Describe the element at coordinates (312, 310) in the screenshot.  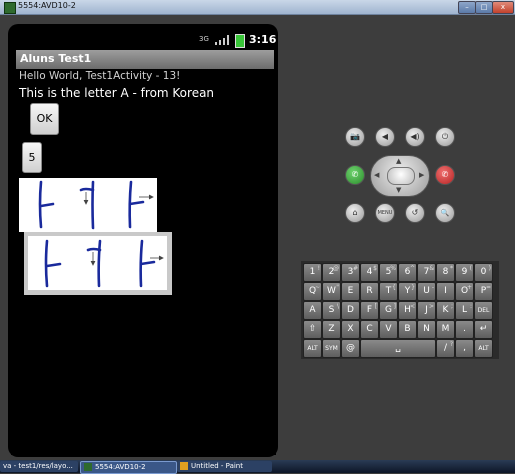
I see `key-a: A` at that location.